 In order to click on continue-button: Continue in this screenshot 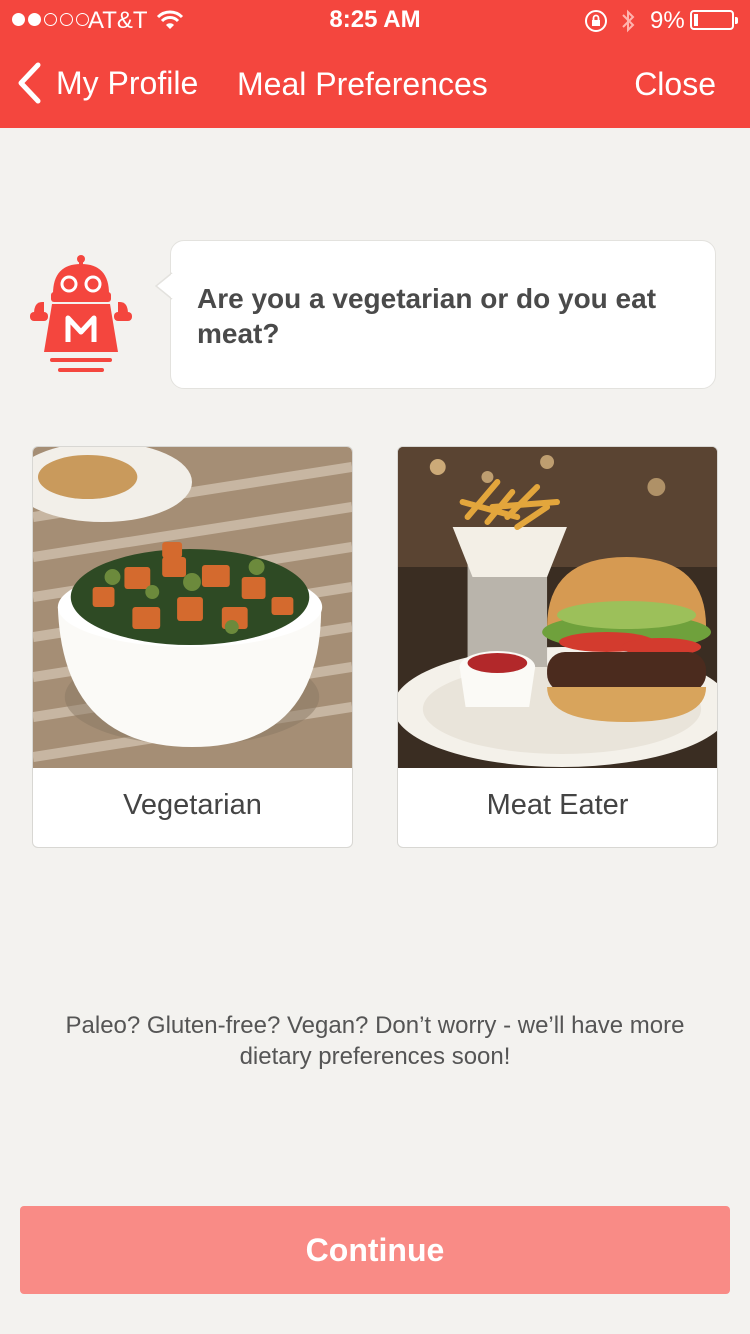, I will do `click(375, 1250)`.